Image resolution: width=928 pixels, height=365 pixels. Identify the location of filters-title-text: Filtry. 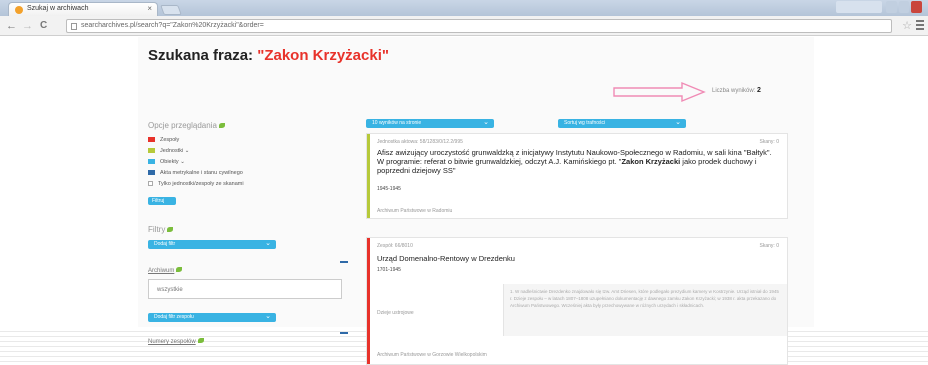
(157, 229).